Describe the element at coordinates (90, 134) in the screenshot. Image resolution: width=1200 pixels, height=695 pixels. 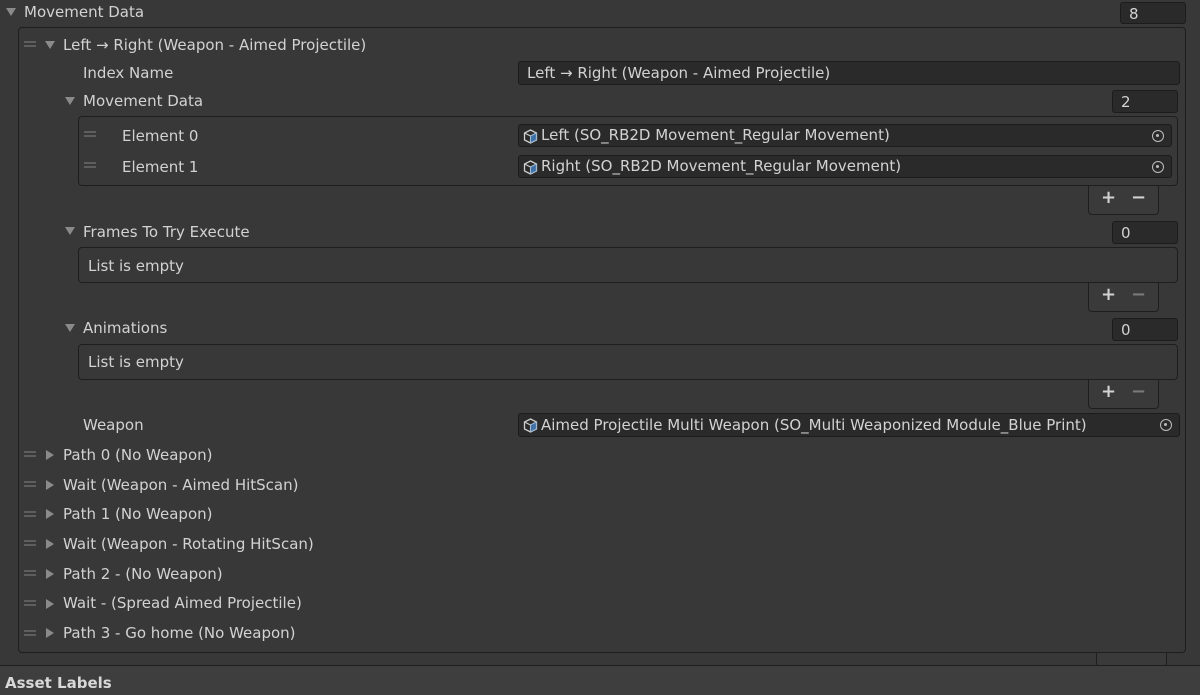
I see `element-0-drag-handle-icon` at that location.